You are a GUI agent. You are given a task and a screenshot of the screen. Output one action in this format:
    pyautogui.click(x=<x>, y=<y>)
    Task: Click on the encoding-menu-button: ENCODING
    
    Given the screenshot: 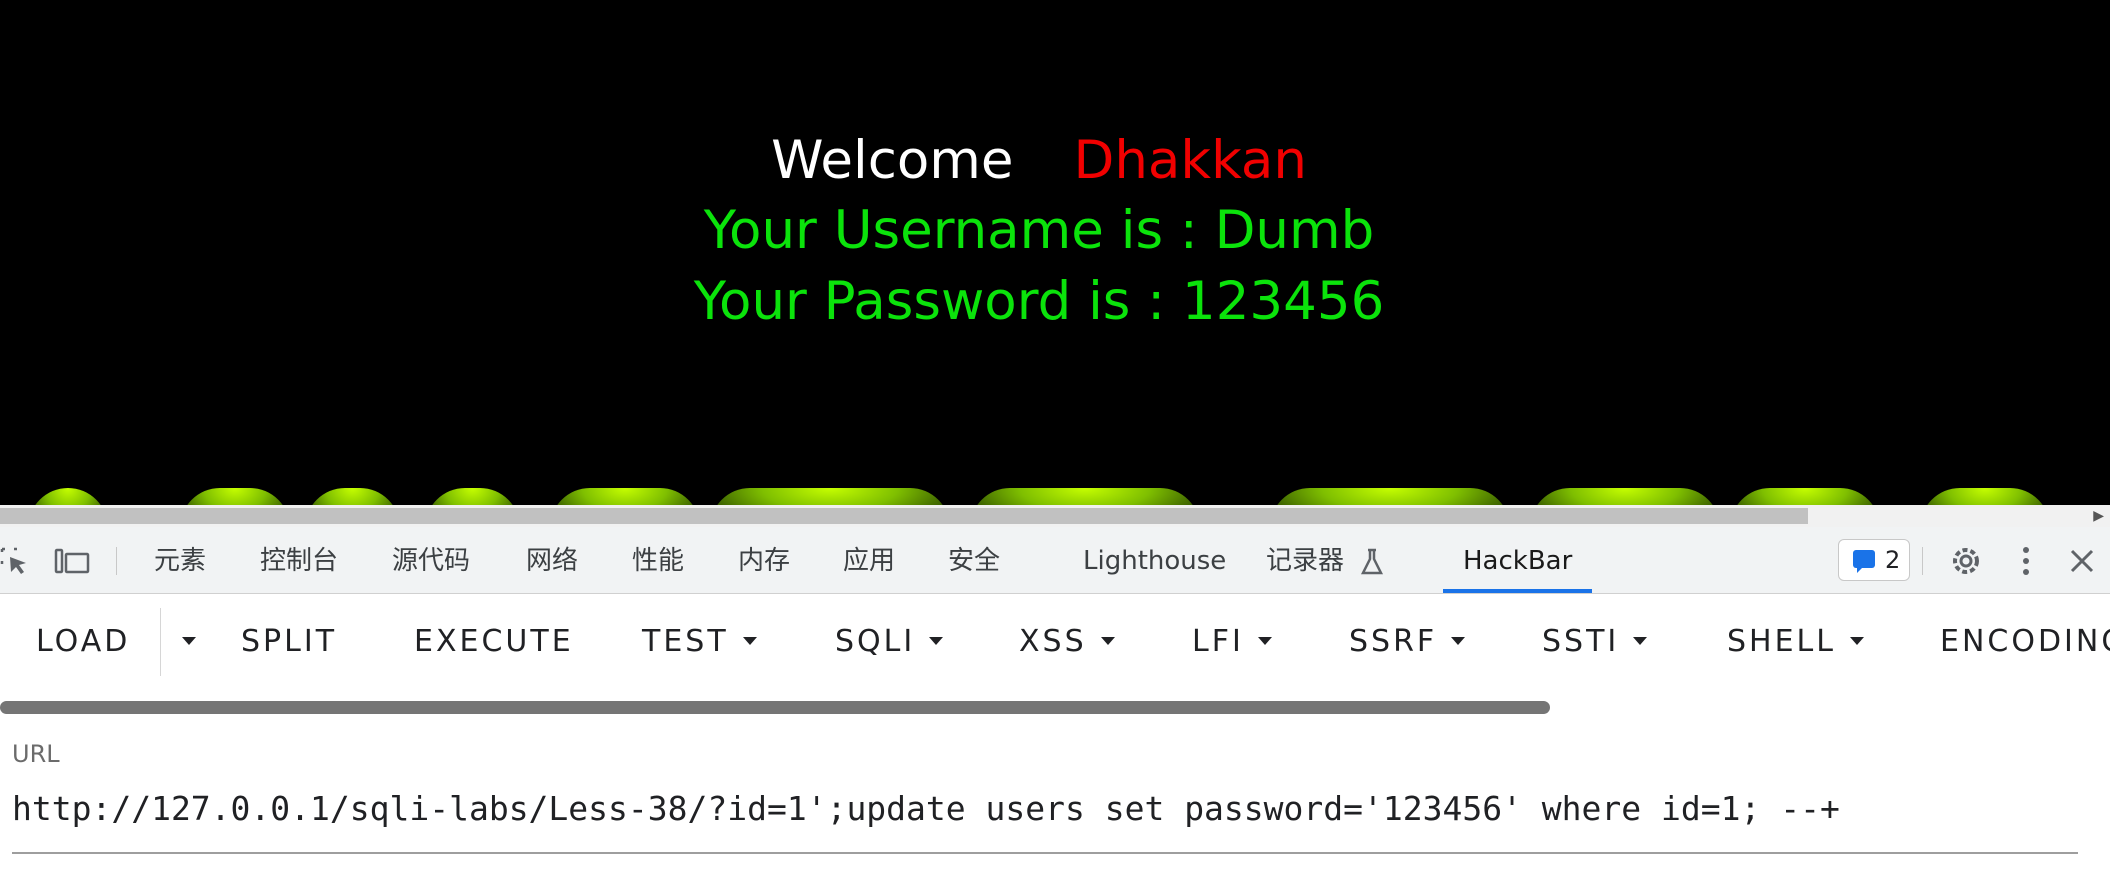 What is the action you would take?
    pyautogui.click(x=2025, y=642)
    